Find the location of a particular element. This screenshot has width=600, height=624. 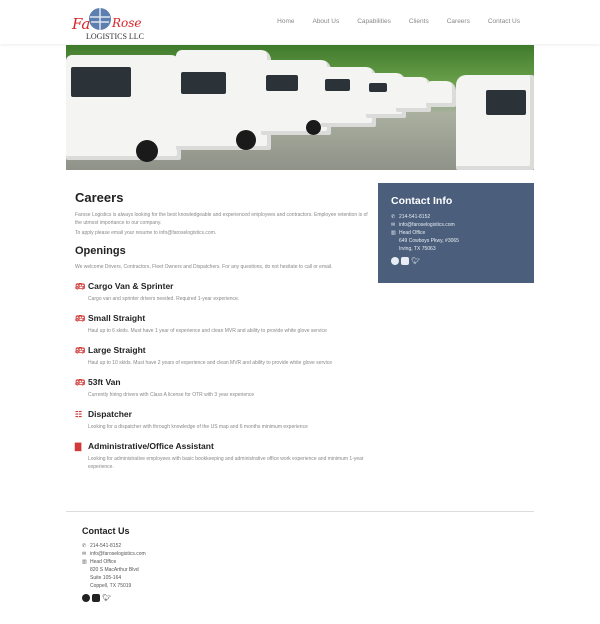

book-icon: ▇ is located at coordinates (78, 446).